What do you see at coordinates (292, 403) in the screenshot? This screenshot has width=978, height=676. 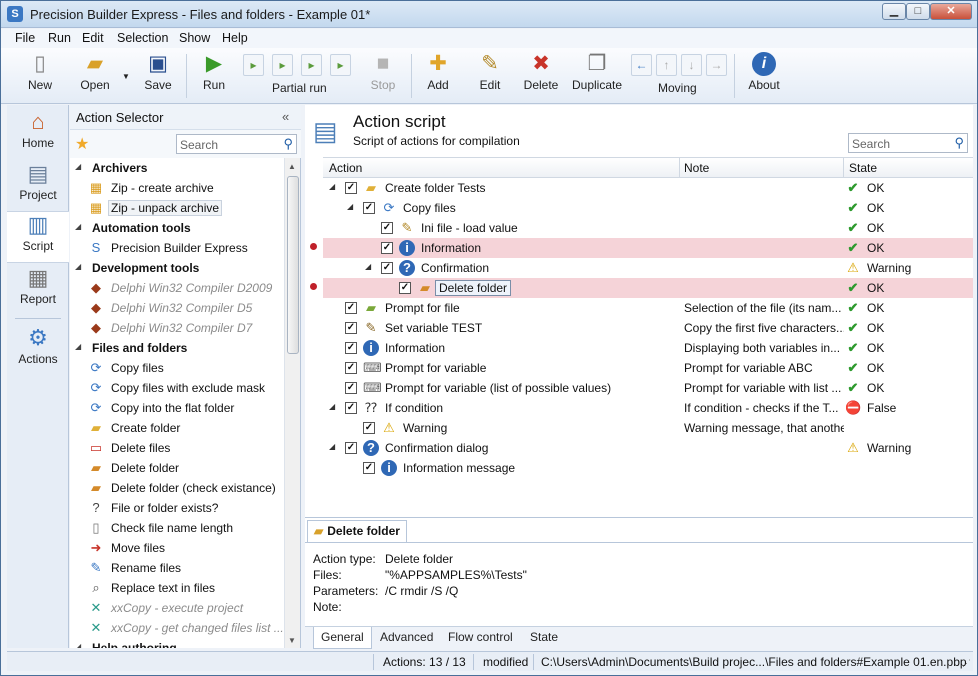 I see `selector-scrollbar: ▲ ▼` at bounding box center [292, 403].